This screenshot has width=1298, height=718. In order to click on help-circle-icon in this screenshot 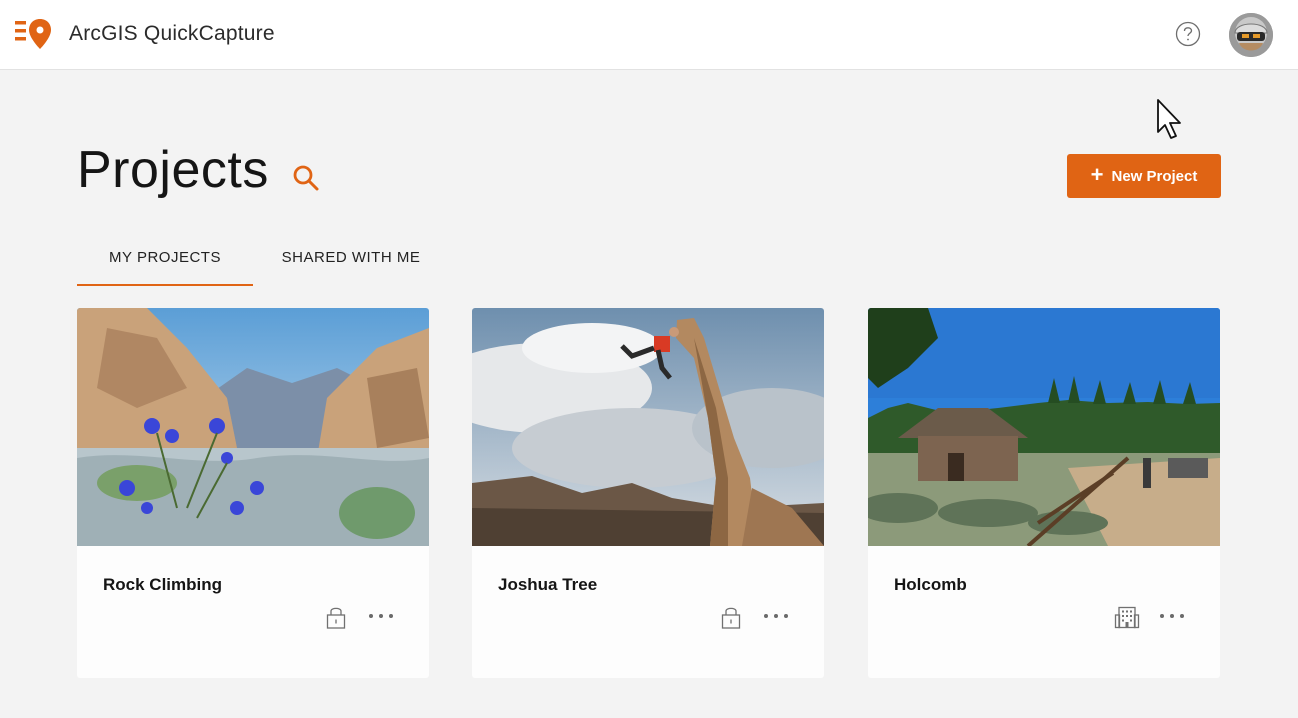, I will do `click(1188, 34)`.